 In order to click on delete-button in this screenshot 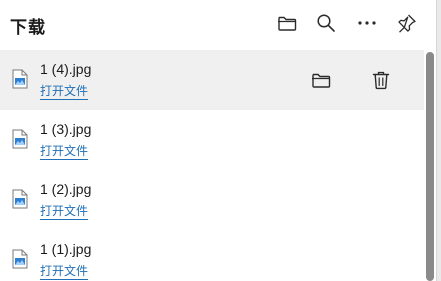, I will do `click(381, 80)`.